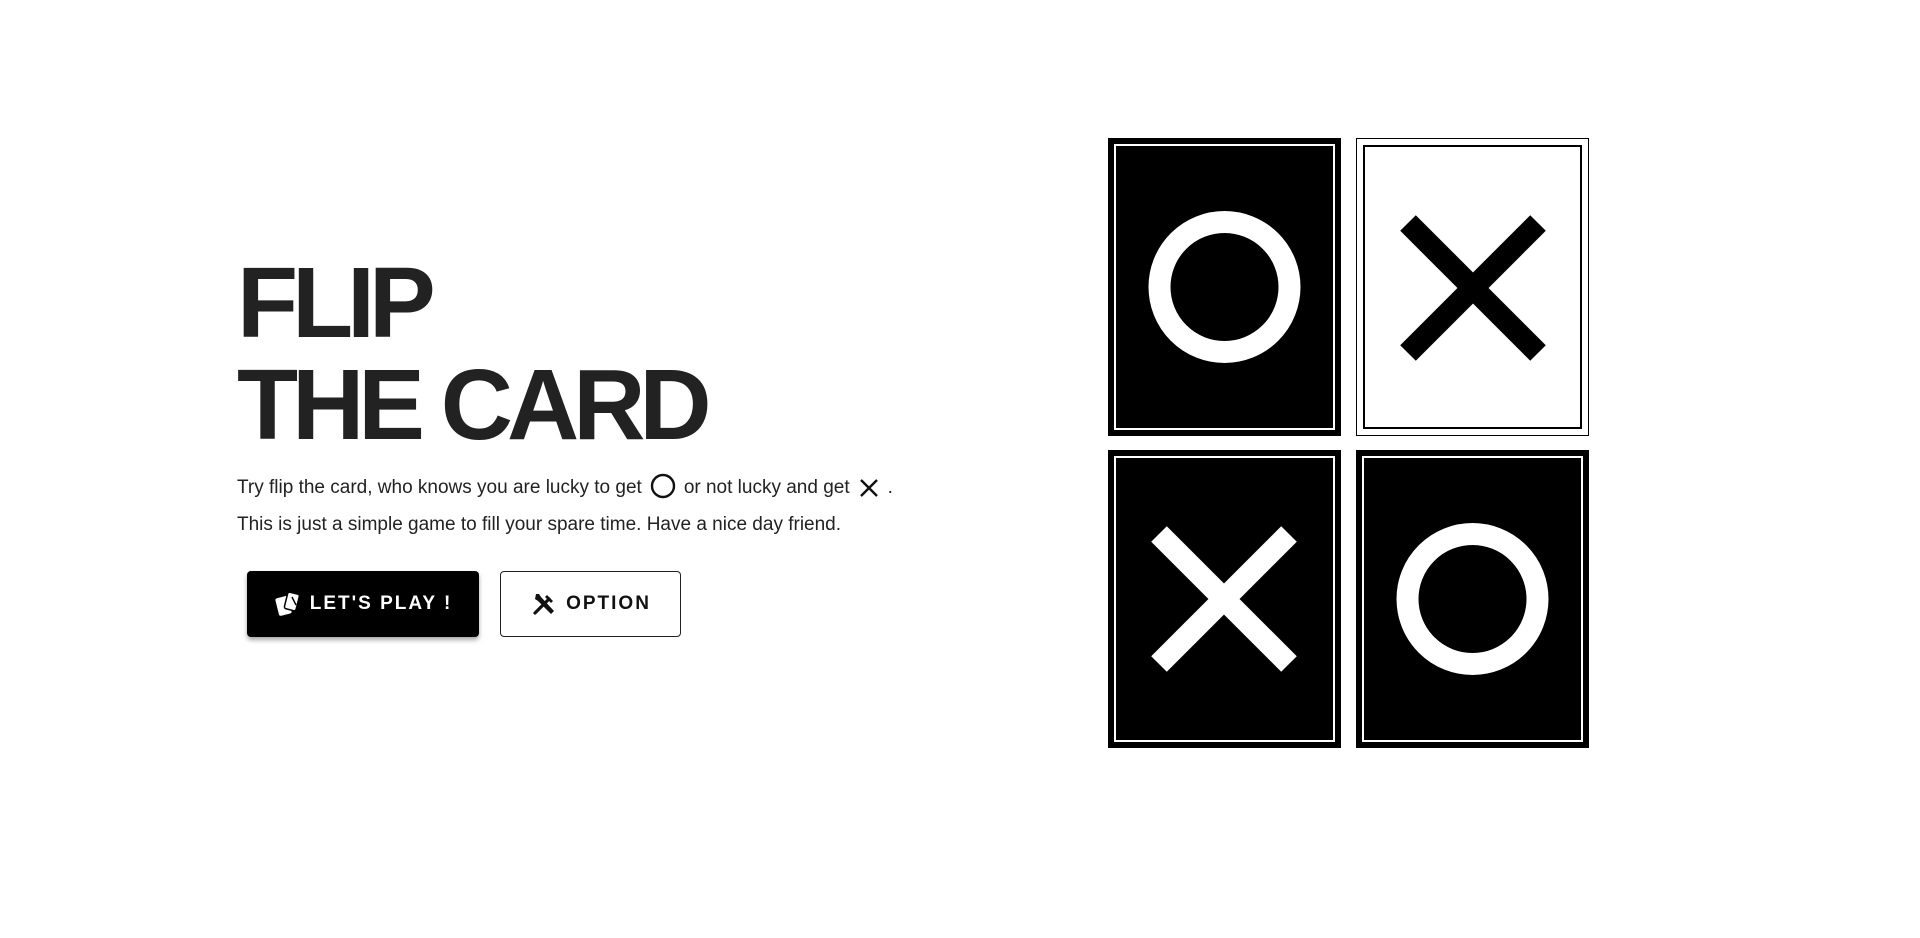 This screenshot has width=1920, height=938. I want to click on description-text-2: or not lucky and get, so click(766, 487).